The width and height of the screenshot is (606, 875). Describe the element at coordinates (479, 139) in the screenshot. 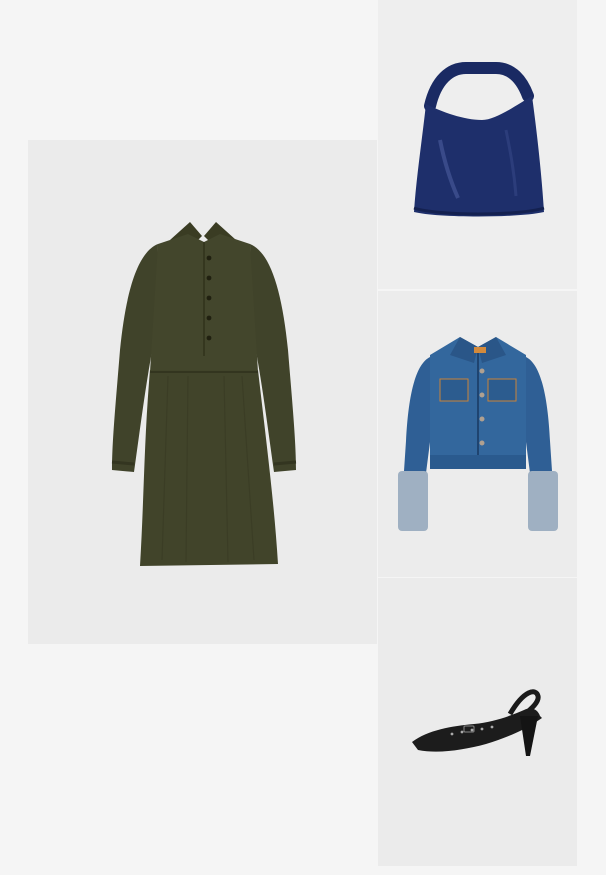

I see `bag-image` at that location.